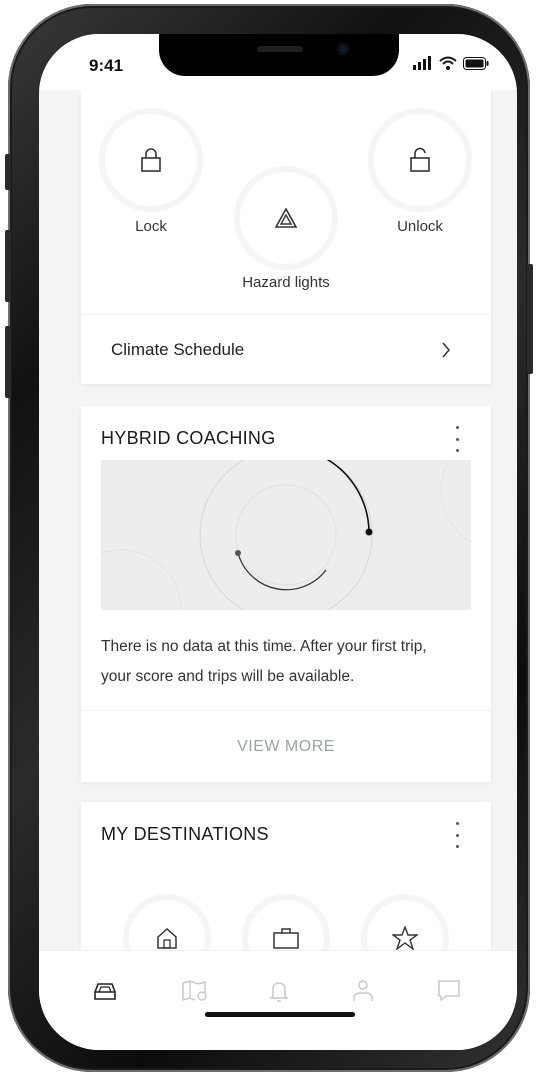  Describe the element at coordinates (286, 938) in the screenshot. I see `briefcase-icon` at that location.